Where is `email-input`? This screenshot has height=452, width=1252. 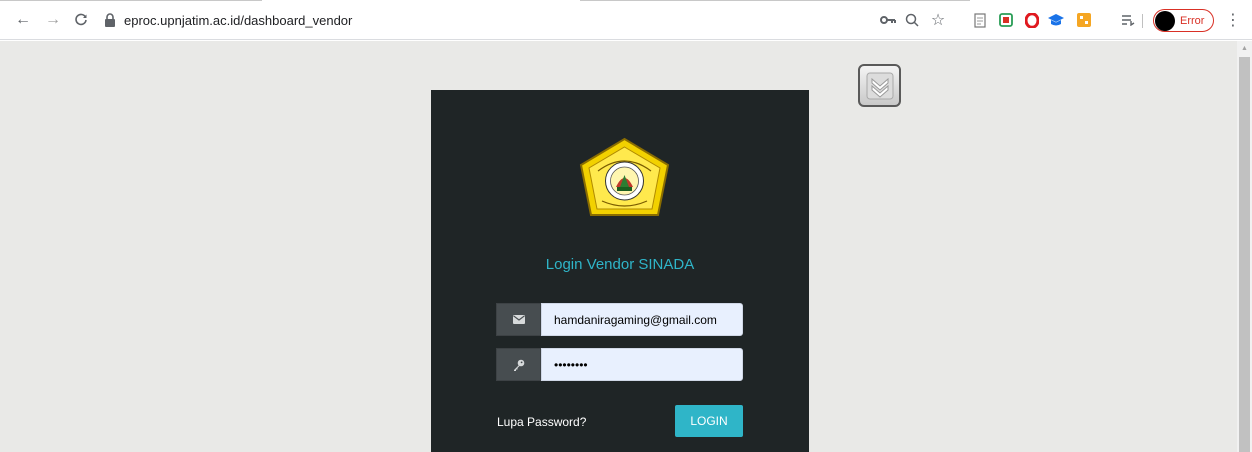
email-input is located at coordinates (642, 319).